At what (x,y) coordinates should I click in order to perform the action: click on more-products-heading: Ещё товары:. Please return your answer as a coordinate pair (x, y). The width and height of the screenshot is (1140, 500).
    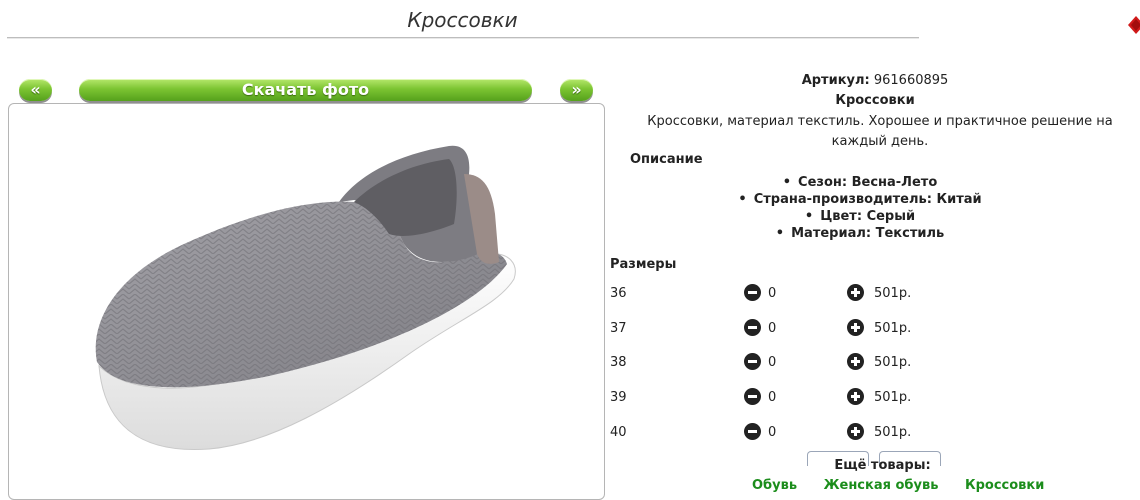
    Looking at the image, I should click on (882, 465).